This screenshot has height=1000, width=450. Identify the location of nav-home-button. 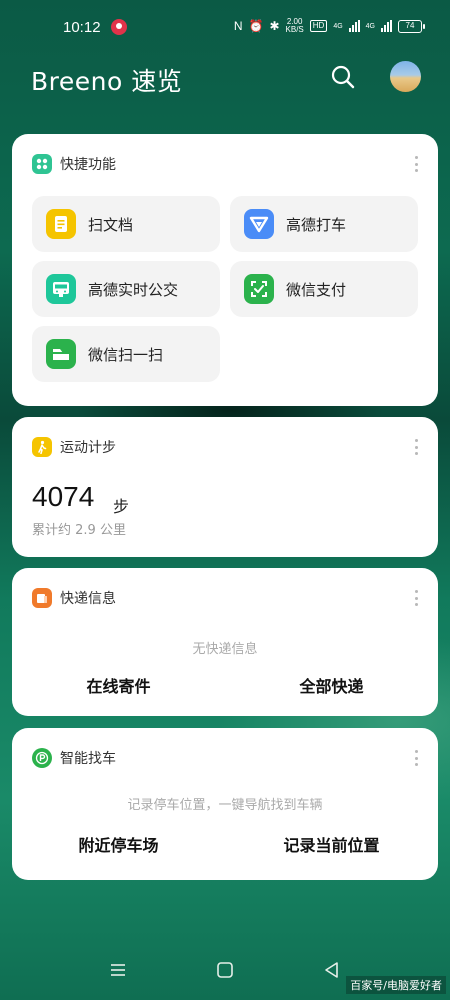
(225, 970).